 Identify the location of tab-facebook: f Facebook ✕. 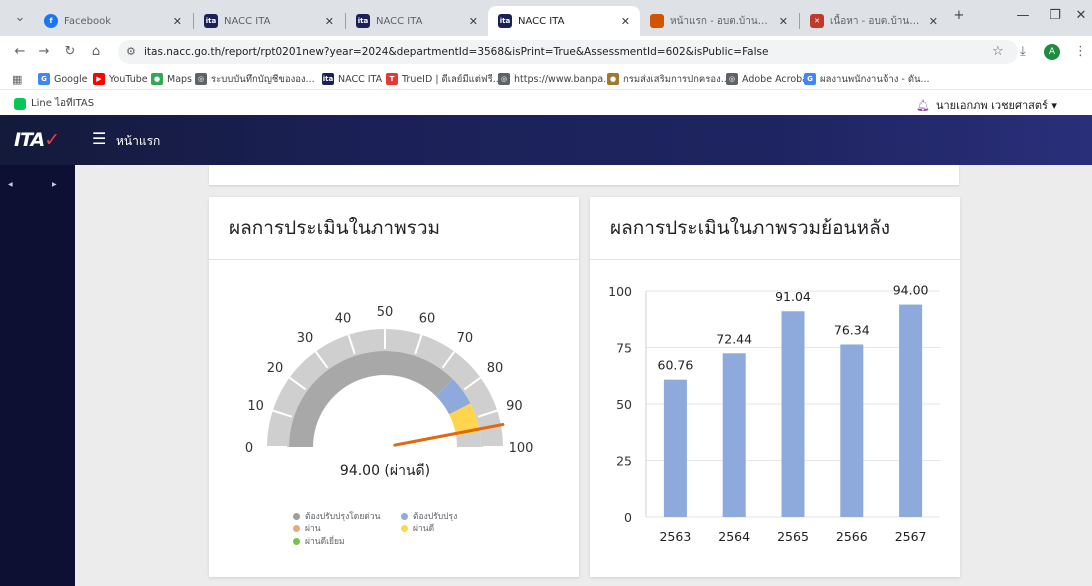
(113, 21).